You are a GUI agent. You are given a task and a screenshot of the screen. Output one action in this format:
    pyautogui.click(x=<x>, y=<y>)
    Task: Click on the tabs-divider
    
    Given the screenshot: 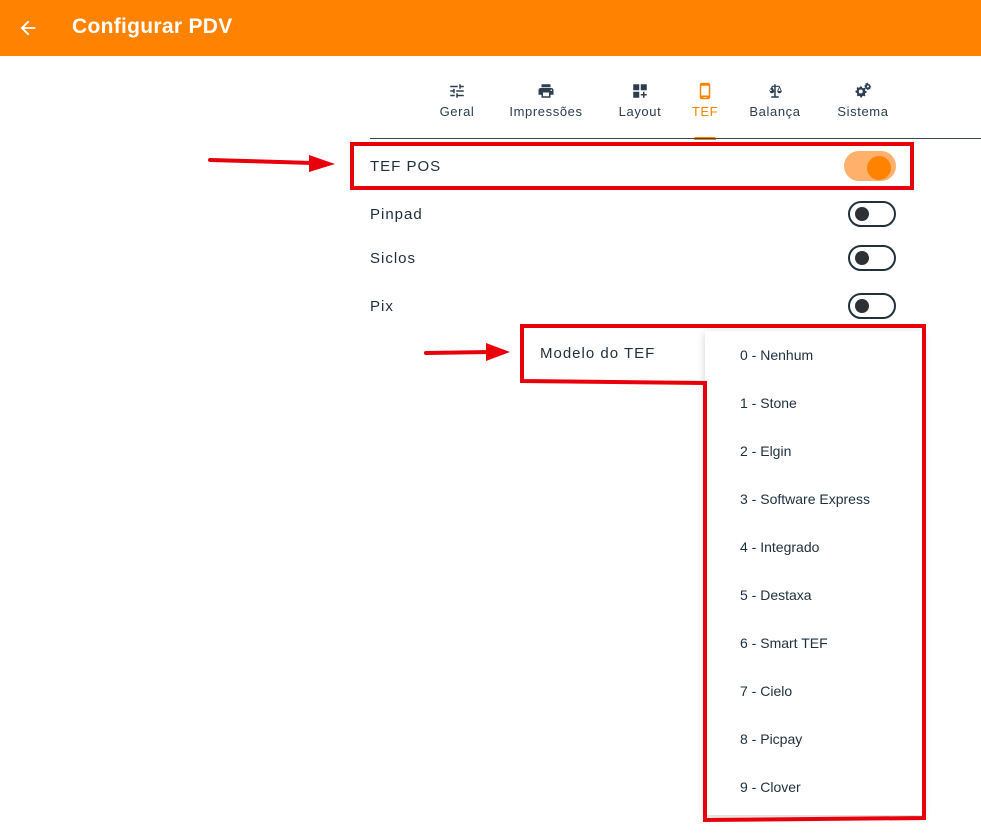 What is the action you would take?
    pyautogui.click(x=675, y=138)
    